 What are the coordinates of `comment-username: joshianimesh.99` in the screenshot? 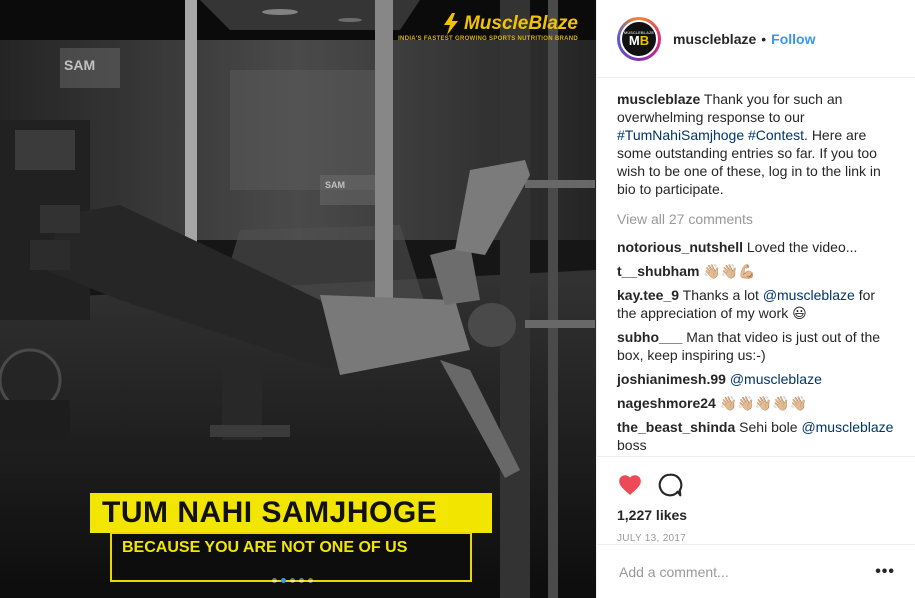 It's located at (671, 379).